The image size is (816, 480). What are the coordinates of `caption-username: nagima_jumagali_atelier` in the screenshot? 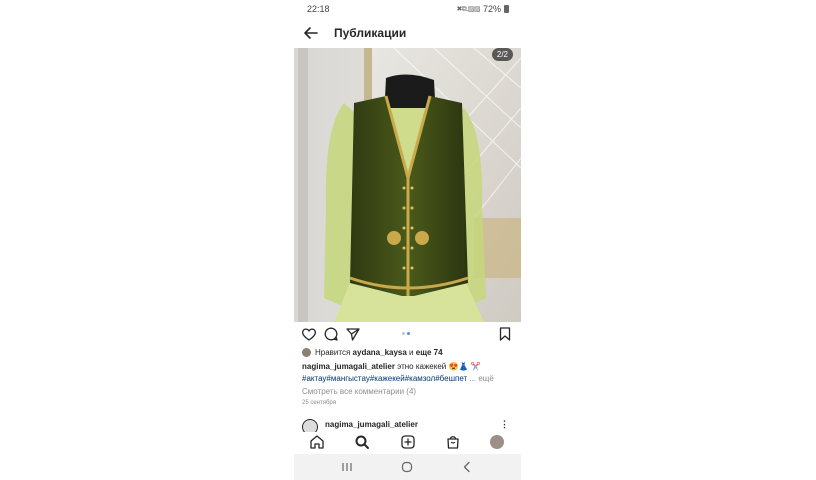 It's located at (348, 366).